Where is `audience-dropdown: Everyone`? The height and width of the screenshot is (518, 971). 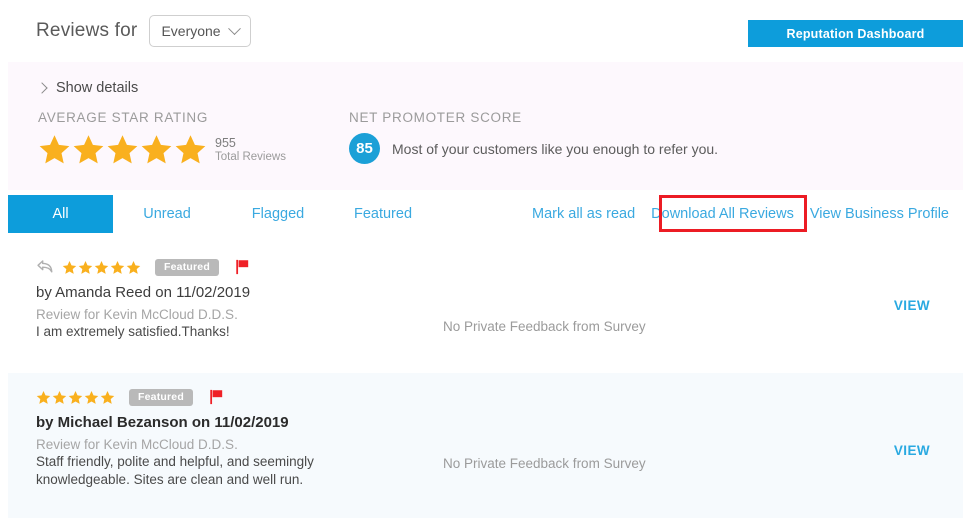 audience-dropdown: Everyone is located at coordinates (200, 31).